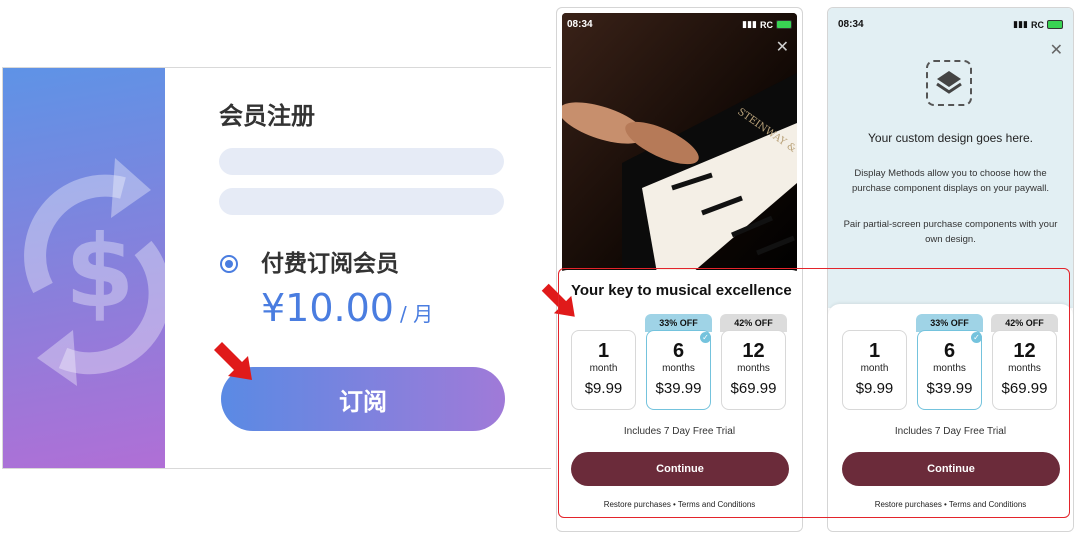  Describe the element at coordinates (416, 314) in the screenshot. I see `price-unit: / 月` at that location.